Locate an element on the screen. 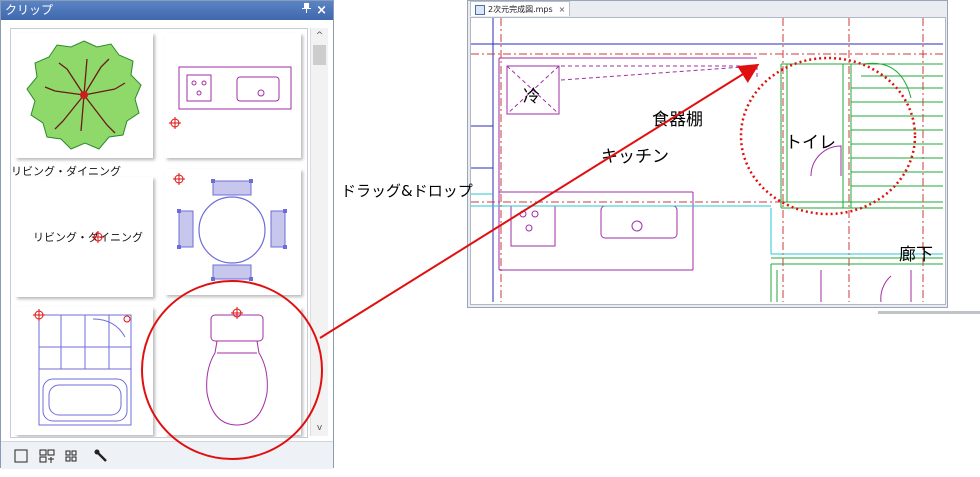  clip-toolbar is located at coordinates (167, 455).